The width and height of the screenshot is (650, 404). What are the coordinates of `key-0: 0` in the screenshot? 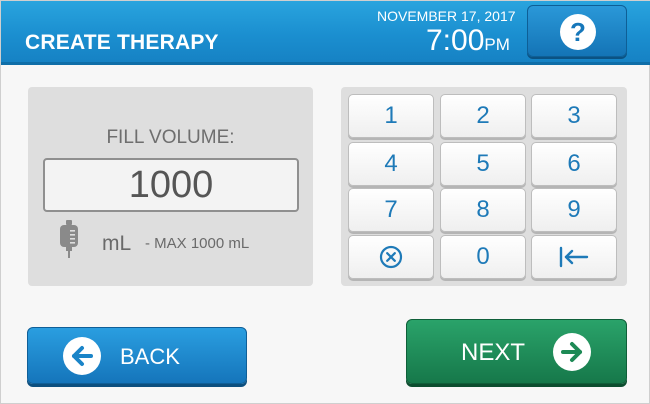 It's located at (483, 257).